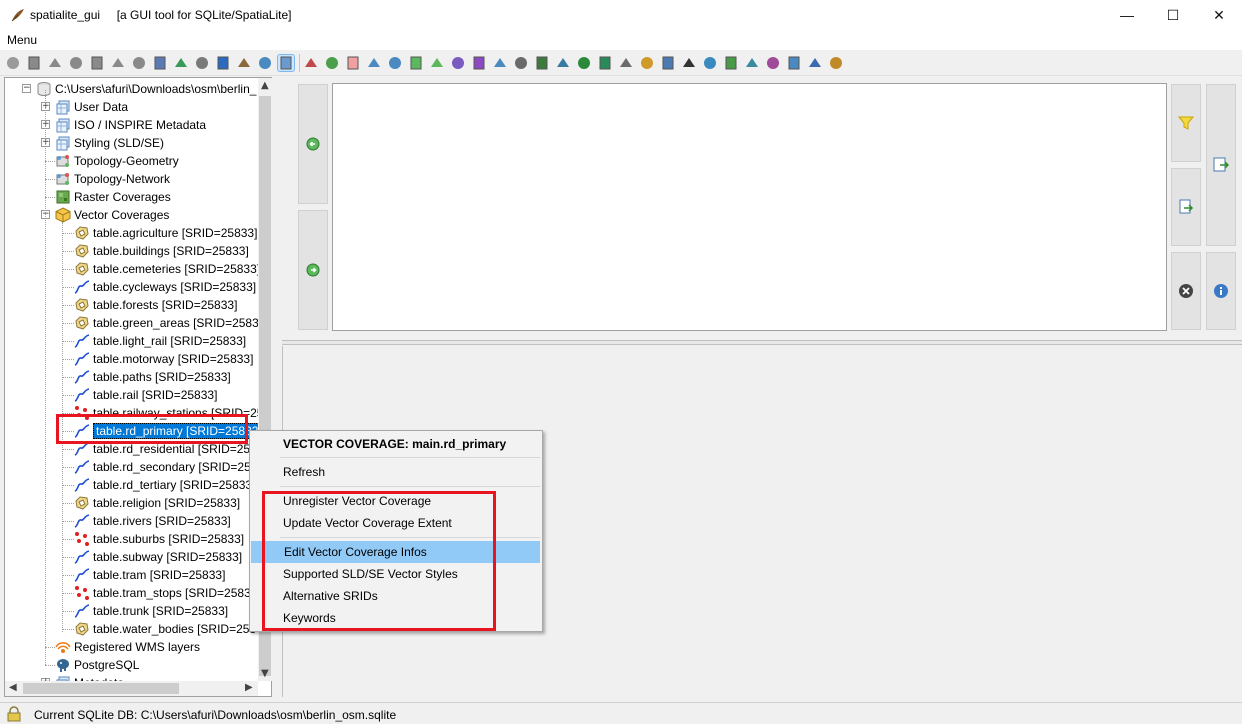 The height and width of the screenshot is (724, 1242). Describe the element at coordinates (1221, 165) in the screenshot. I see `execute-sql-button` at that location.